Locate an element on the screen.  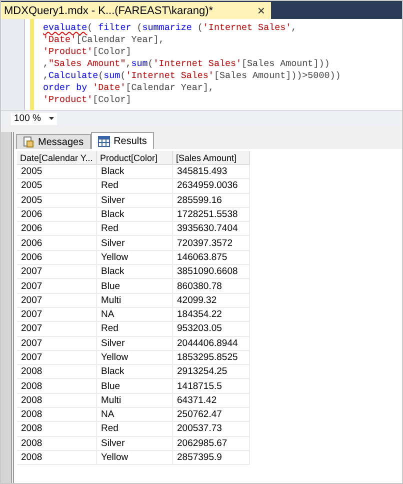
table-cell: 1853295.8525 is located at coordinates (211, 358).